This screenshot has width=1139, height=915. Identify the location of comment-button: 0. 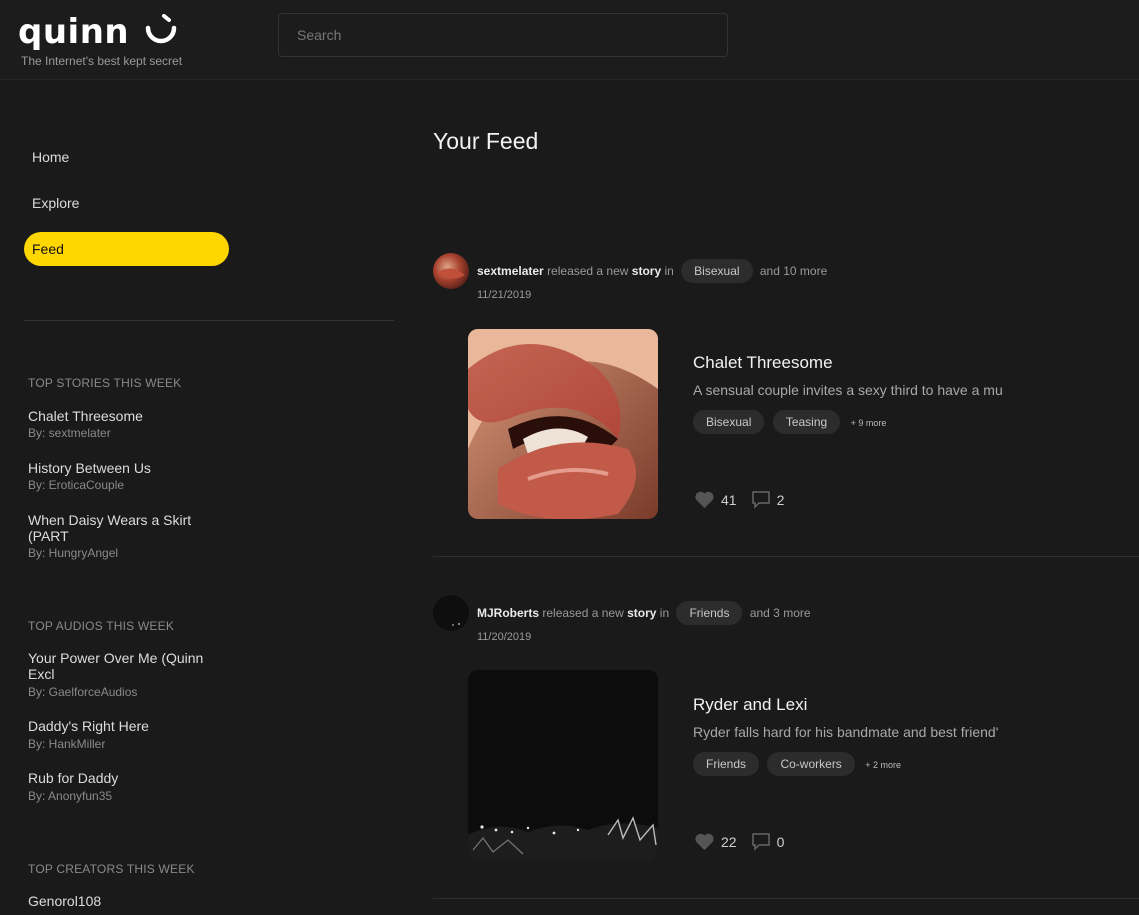
(768, 841).